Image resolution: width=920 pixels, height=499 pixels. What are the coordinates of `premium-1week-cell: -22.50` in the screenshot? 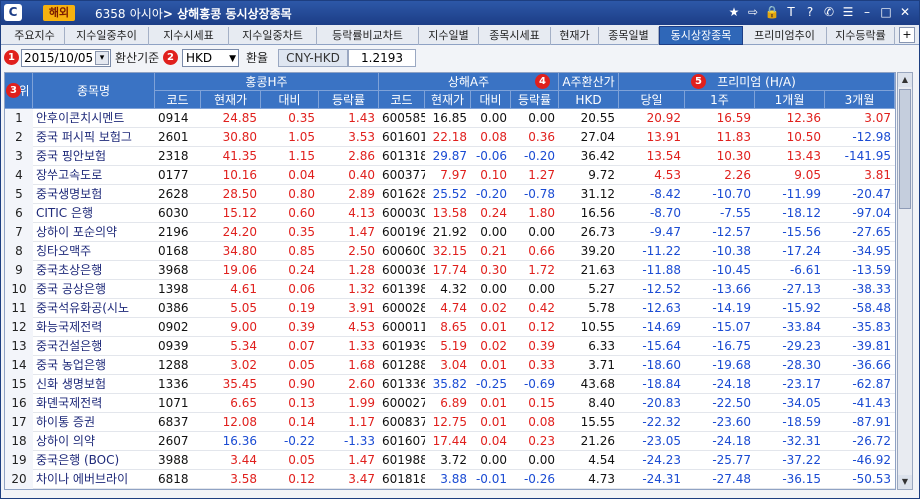 It's located at (731, 403).